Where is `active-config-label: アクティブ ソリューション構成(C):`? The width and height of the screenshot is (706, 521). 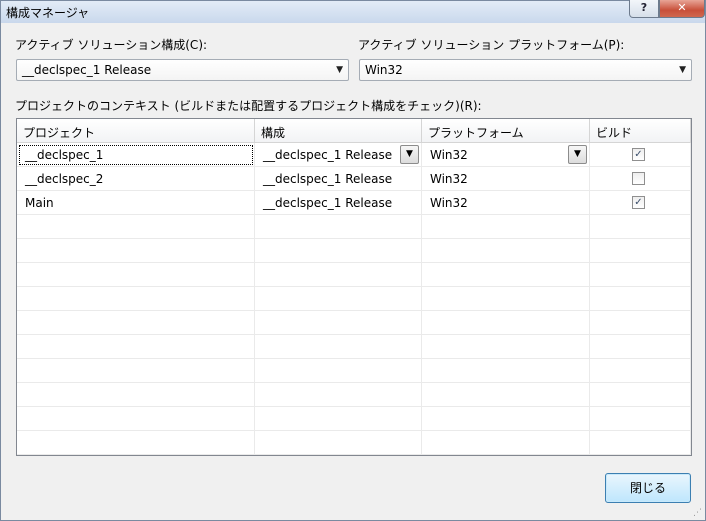 active-config-label: アクティブ ソリューション構成(C): is located at coordinates (111, 45).